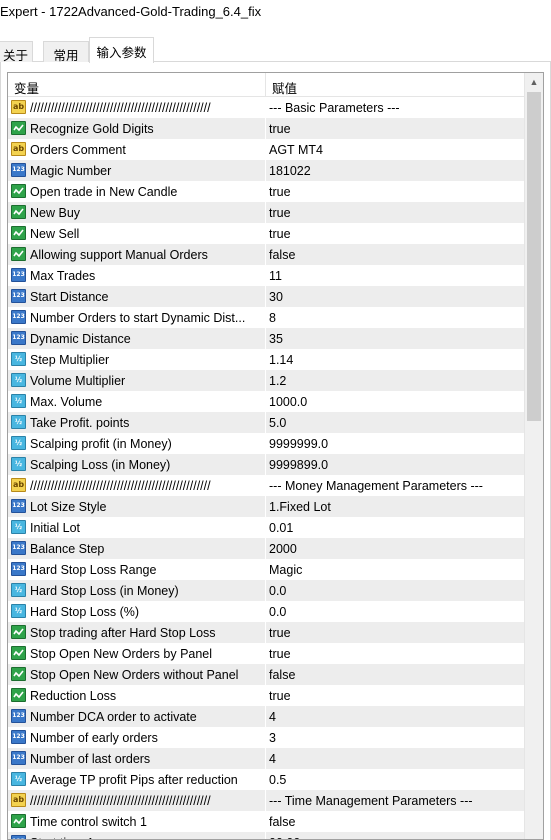  I want to click on parameter-row: ½ Hard Stop Loss (in Money) 0.0, so click(266, 590).